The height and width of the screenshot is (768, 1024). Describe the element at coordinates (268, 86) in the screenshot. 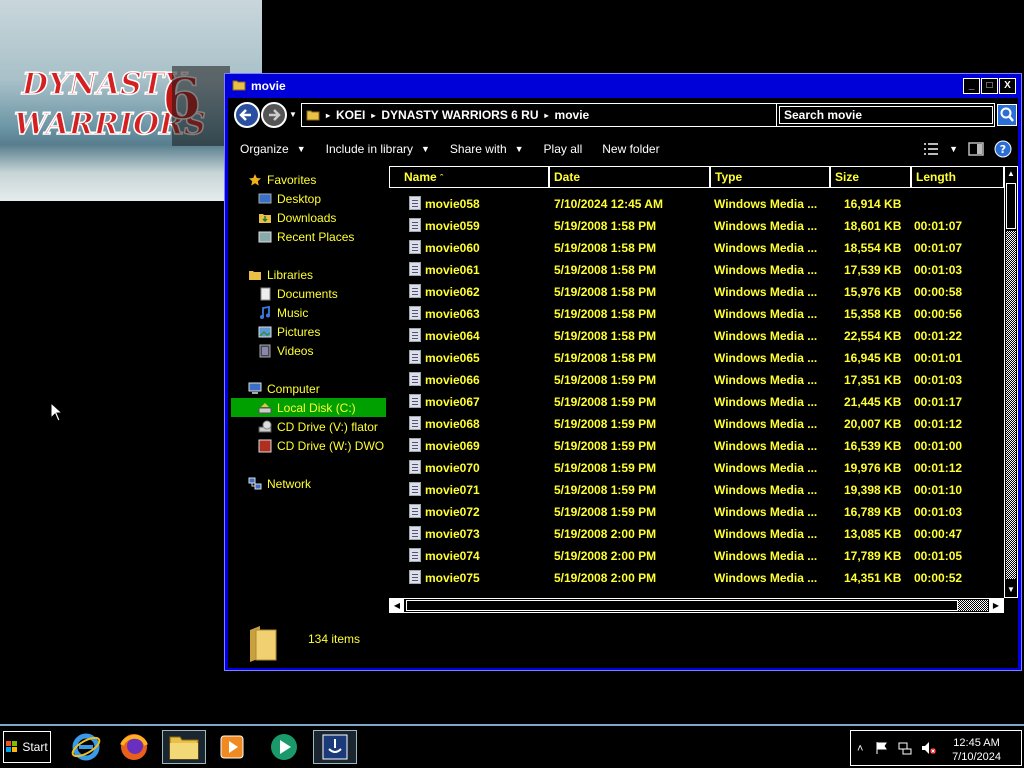

I see `window-title: movie` at that location.